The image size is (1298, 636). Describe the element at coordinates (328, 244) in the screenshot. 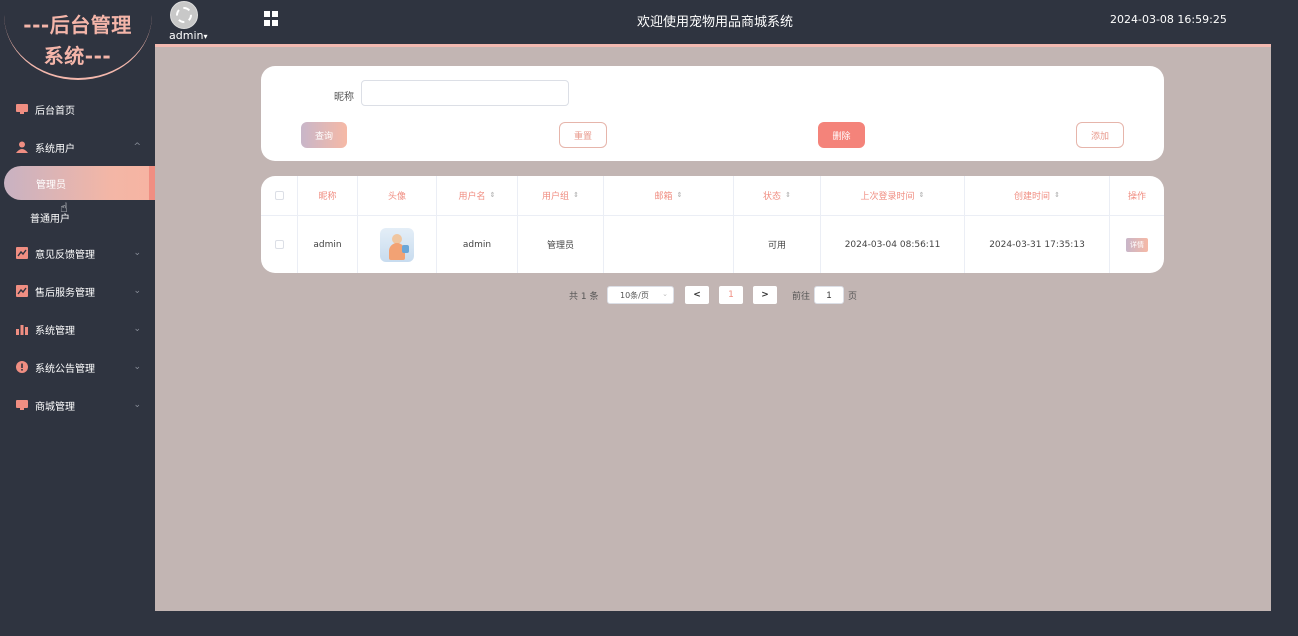

I see `nickname-cell: admin` at that location.